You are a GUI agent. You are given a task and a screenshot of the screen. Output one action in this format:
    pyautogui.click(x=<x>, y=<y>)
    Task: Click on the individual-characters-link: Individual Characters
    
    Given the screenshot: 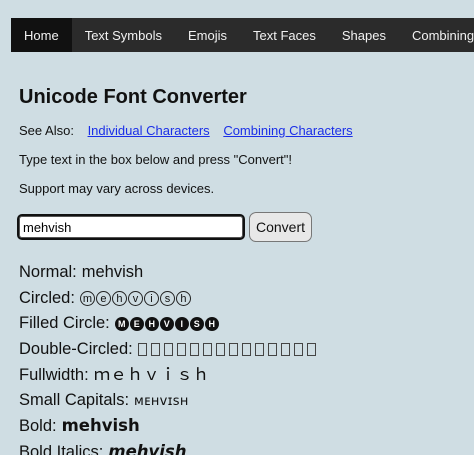 What is the action you would take?
    pyautogui.click(x=149, y=130)
    